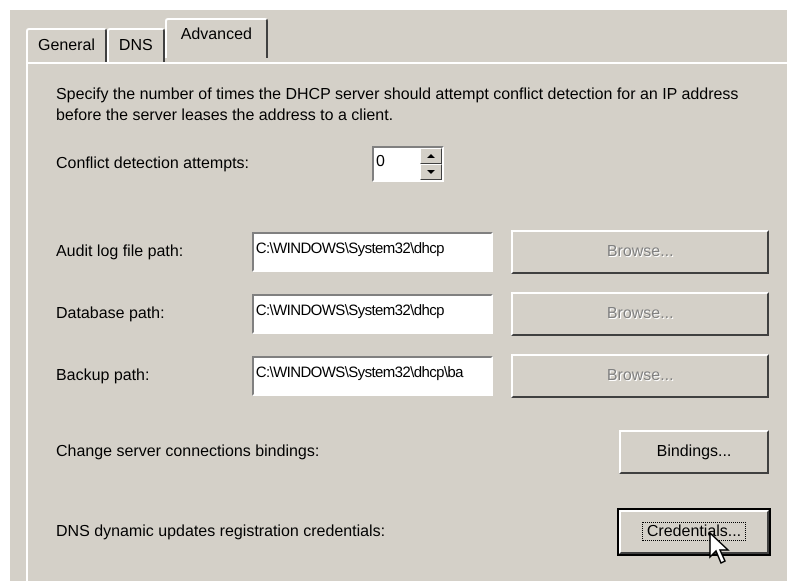 The image size is (787, 581). I want to click on field-label: Database path:, so click(111, 314).